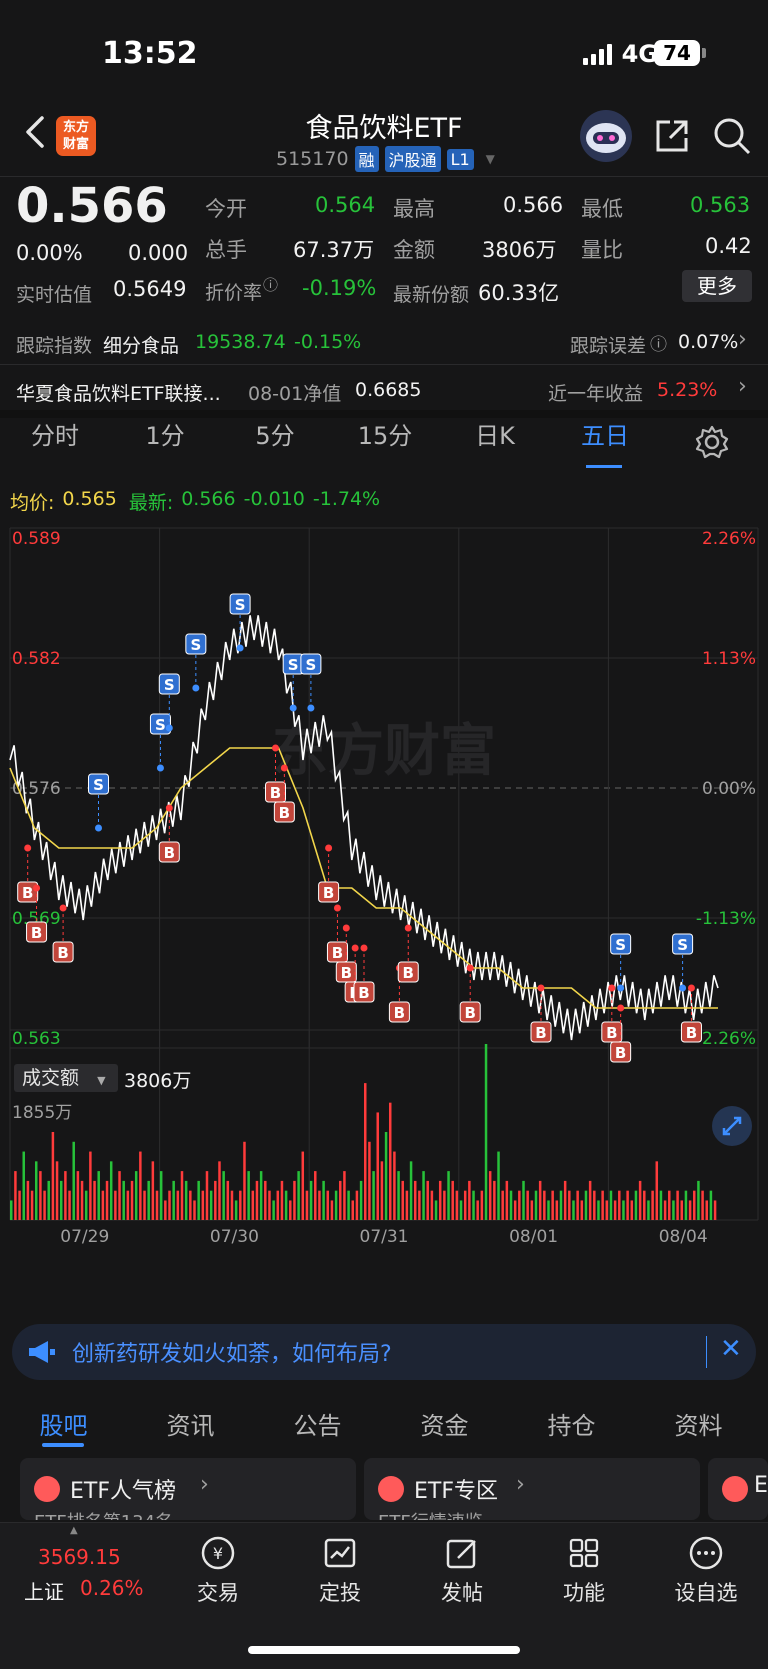 Image resolution: width=768 pixels, height=1669 pixels. I want to click on info-icon: ⓘ, so click(270, 284).